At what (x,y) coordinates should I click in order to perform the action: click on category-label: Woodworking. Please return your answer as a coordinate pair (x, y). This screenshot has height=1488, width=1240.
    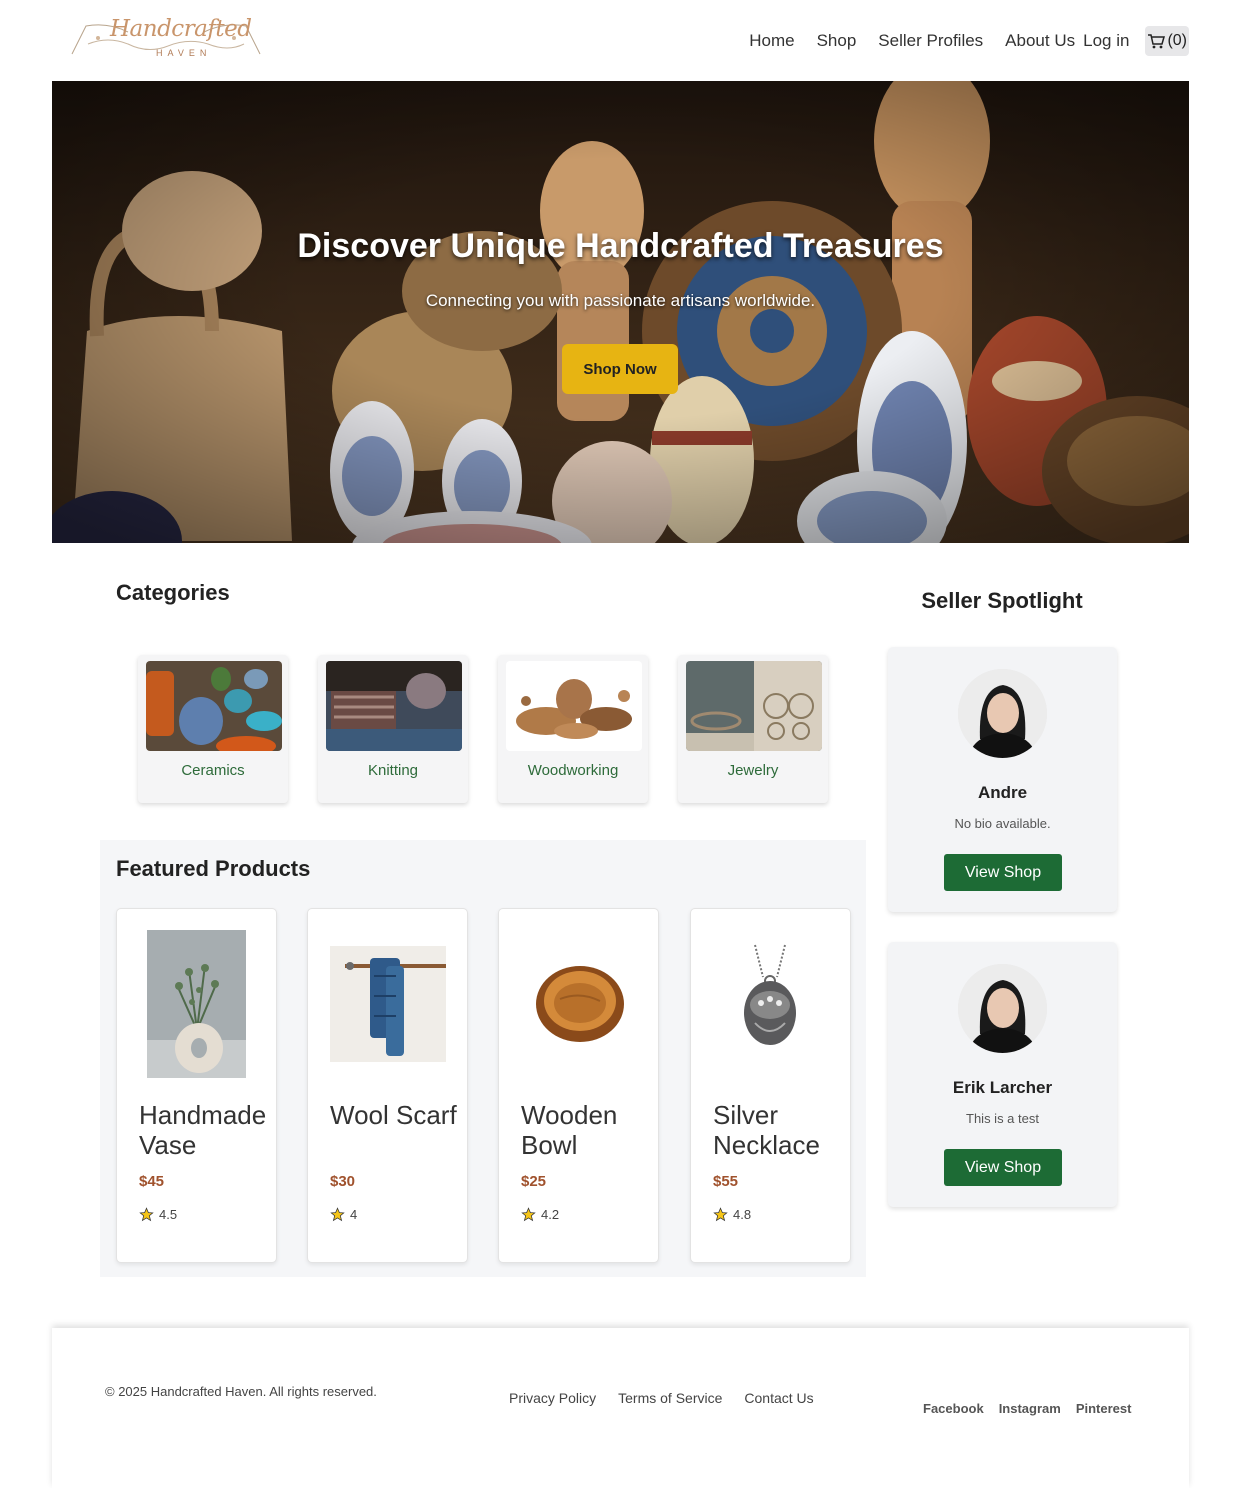
    Looking at the image, I should click on (573, 770).